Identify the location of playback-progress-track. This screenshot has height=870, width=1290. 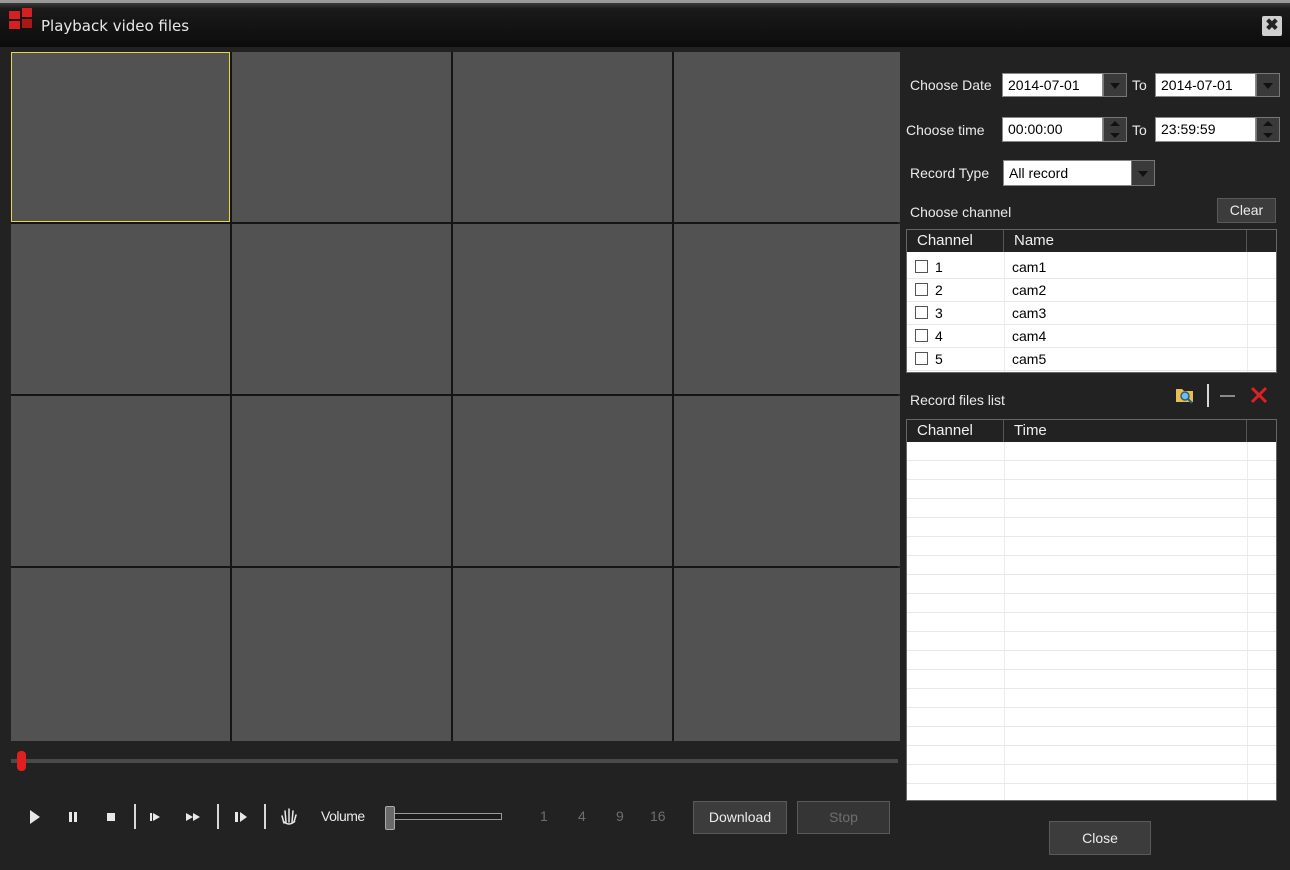
(454, 761).